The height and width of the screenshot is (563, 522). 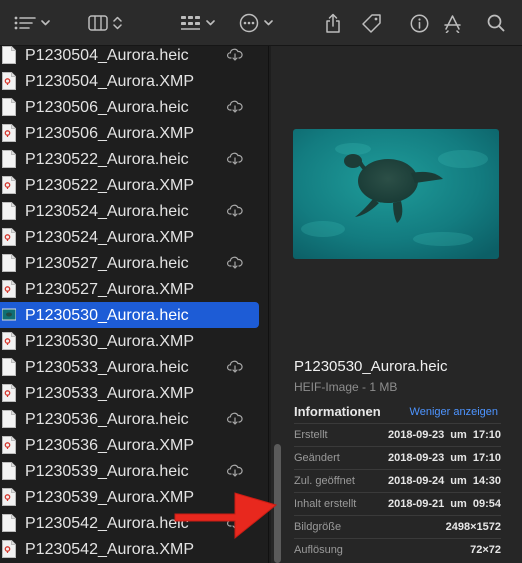 I want to click on show-less-link: Weniger anzeigen, so click(x=454, y=412).